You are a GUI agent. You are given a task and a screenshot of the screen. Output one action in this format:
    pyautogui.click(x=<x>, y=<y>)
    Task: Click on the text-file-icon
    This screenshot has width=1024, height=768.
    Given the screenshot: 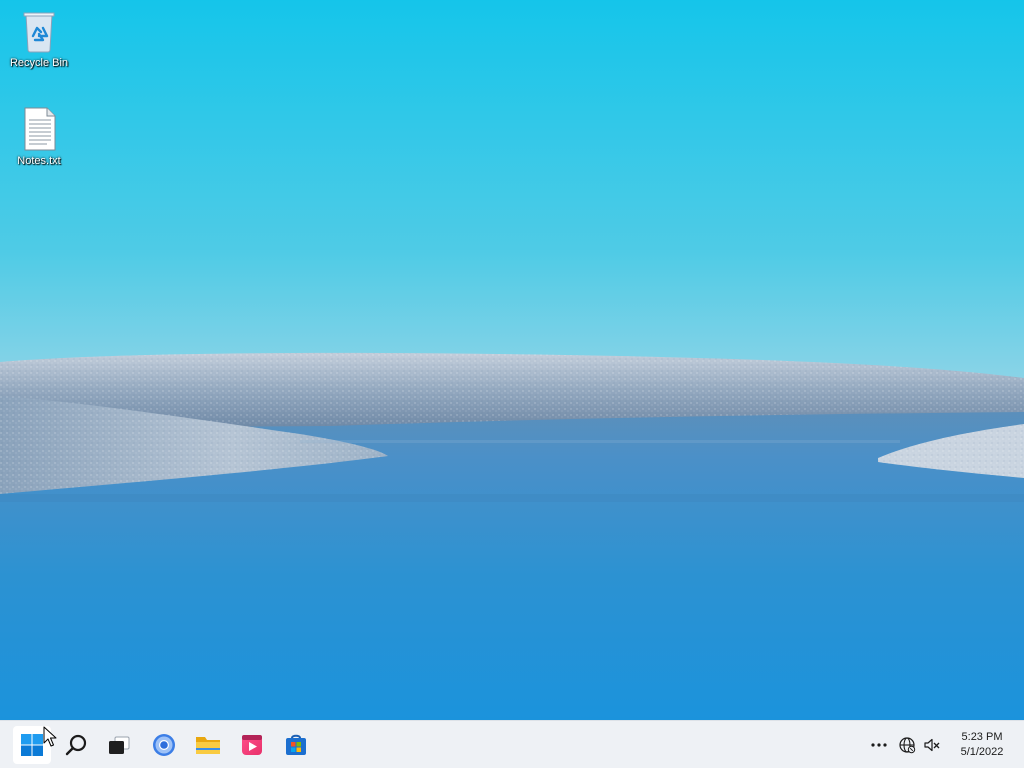 What is the action you would take?
    pyautogui.click(x=40, y=129)
    